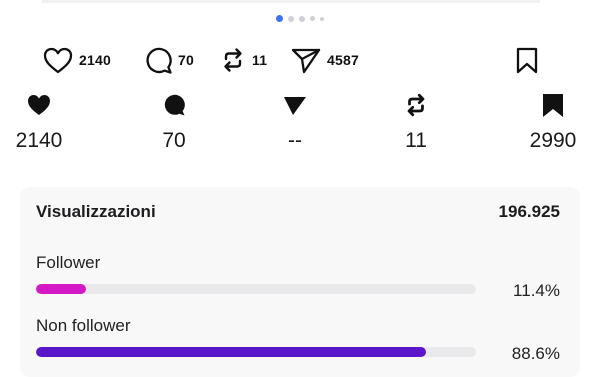 The height and width of the screenshot is (377, 594). Describe the element at coordinates (96, 211) in the screenshot. I see `views-title: Visualizzazioni` at that location.